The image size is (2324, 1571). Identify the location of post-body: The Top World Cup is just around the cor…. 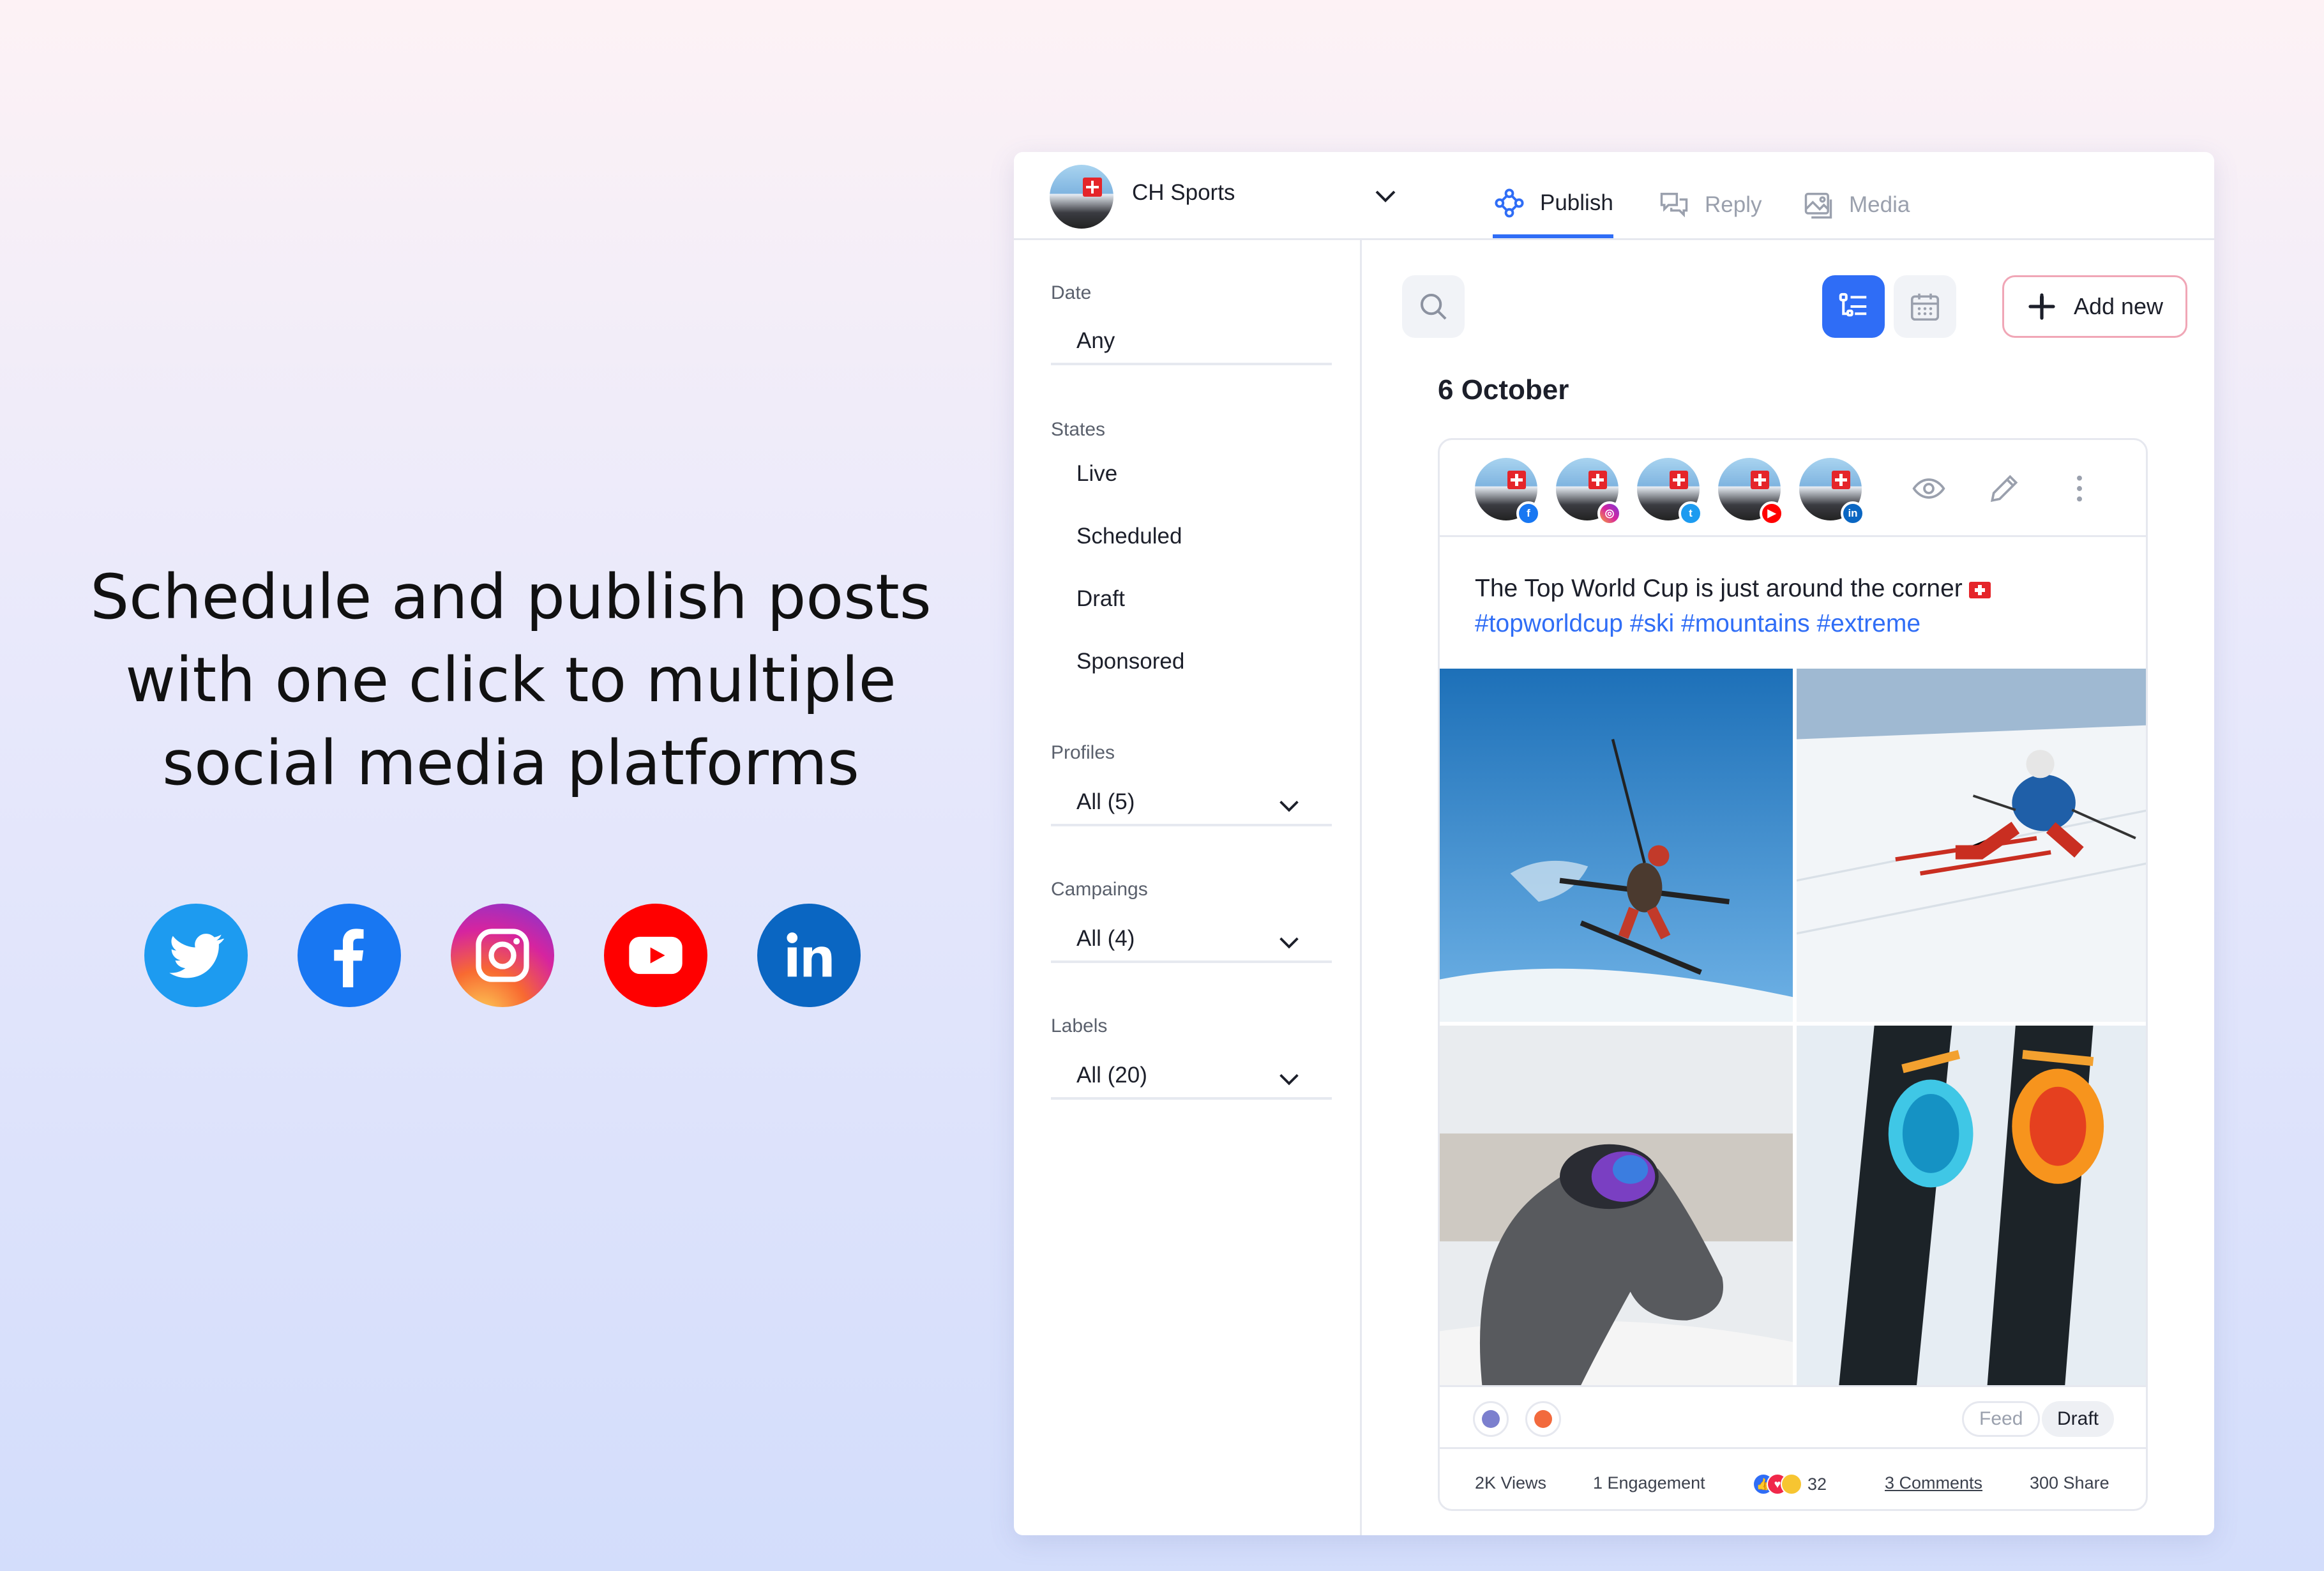
(1719, 589).